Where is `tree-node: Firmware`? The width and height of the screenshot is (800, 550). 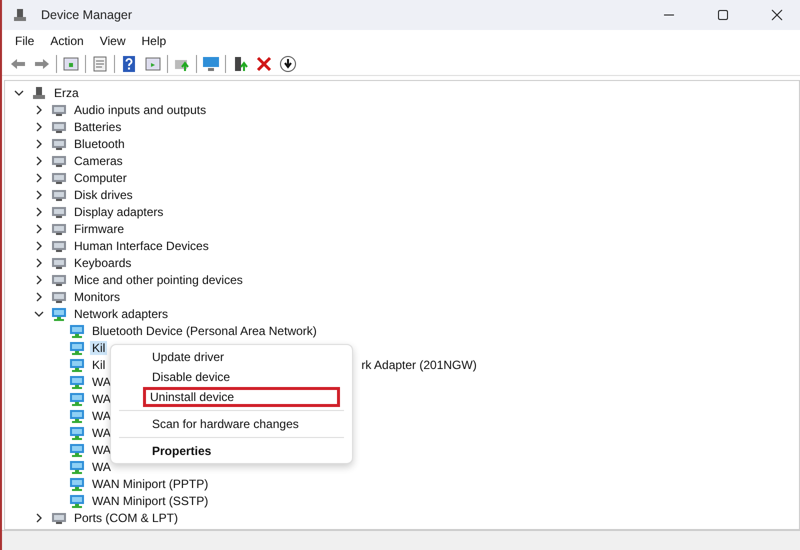 tree-node: Firmware is located at coordinates (99, 229).